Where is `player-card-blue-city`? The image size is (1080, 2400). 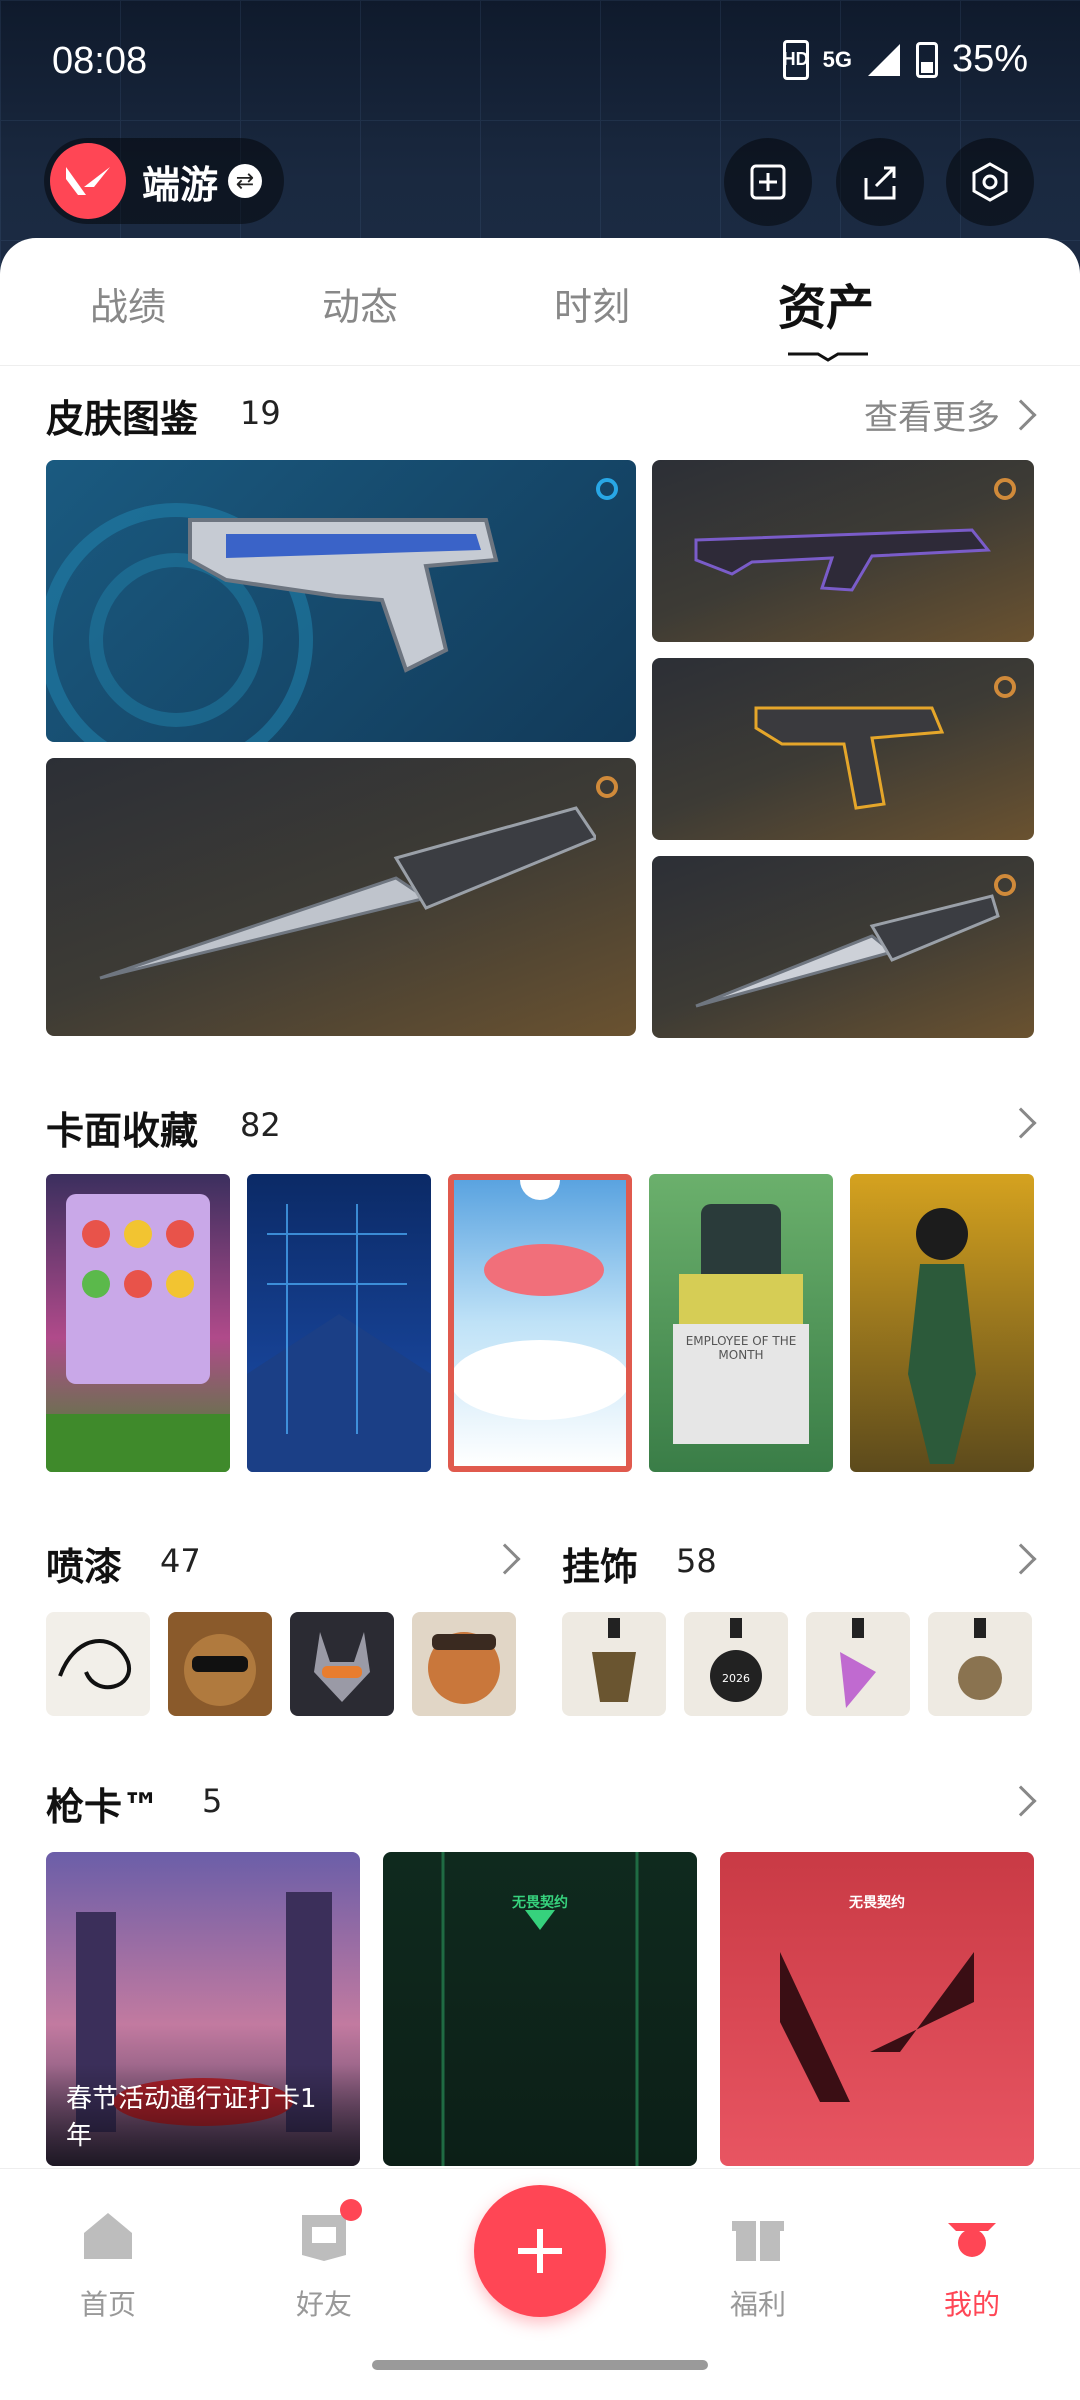 player-card-blue-city is located at coordinates (339, 1323).